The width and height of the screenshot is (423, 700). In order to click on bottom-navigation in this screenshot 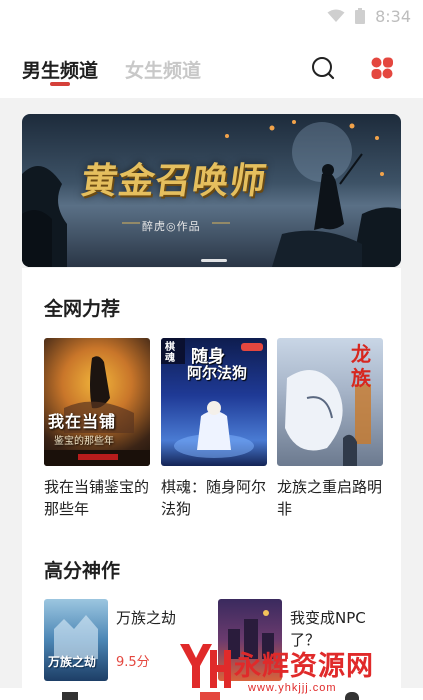, I will do `click(211, 694)`.